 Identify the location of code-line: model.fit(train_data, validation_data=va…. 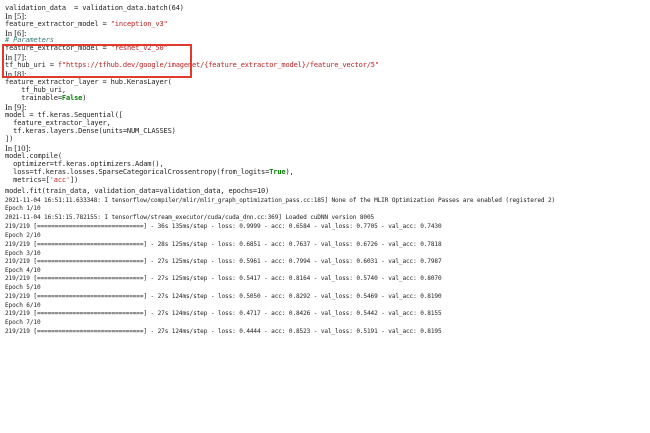
(137, 191).